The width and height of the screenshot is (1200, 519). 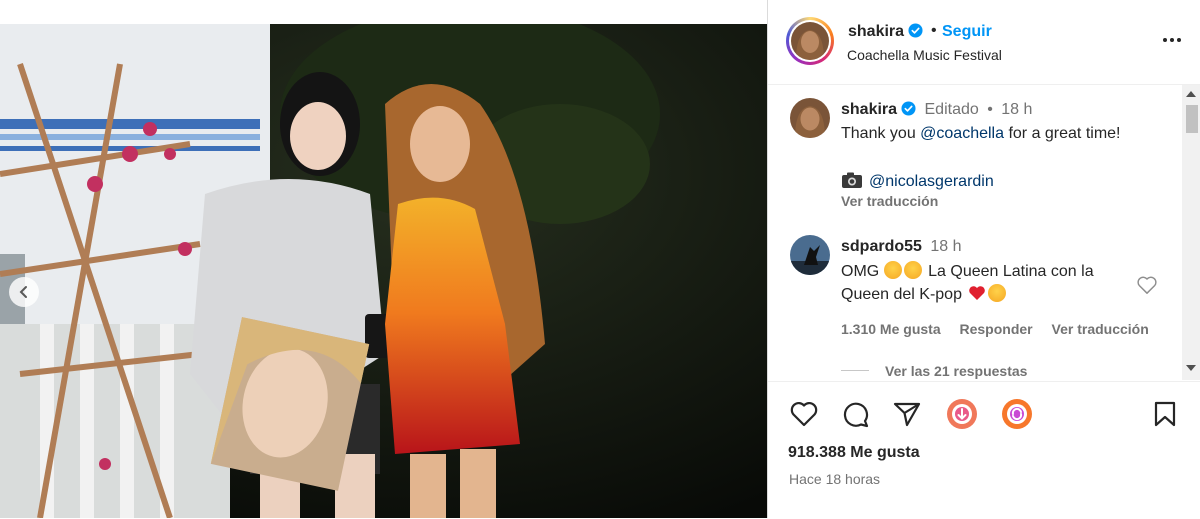 What do you see at coordinates (951, 109) in the screenshot?
I see `edited-label: Editado` at bounding box center [951, 109].